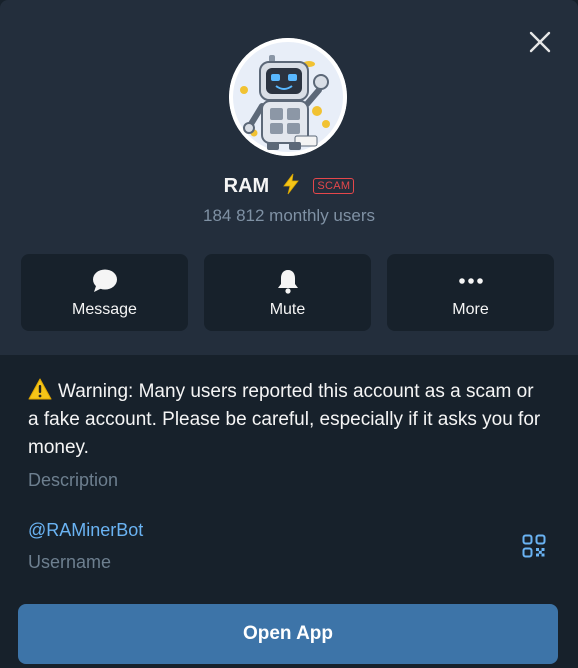 The width and height of the screenshot is (578, 668). I want to click on more-label: More, so click(470, 309).